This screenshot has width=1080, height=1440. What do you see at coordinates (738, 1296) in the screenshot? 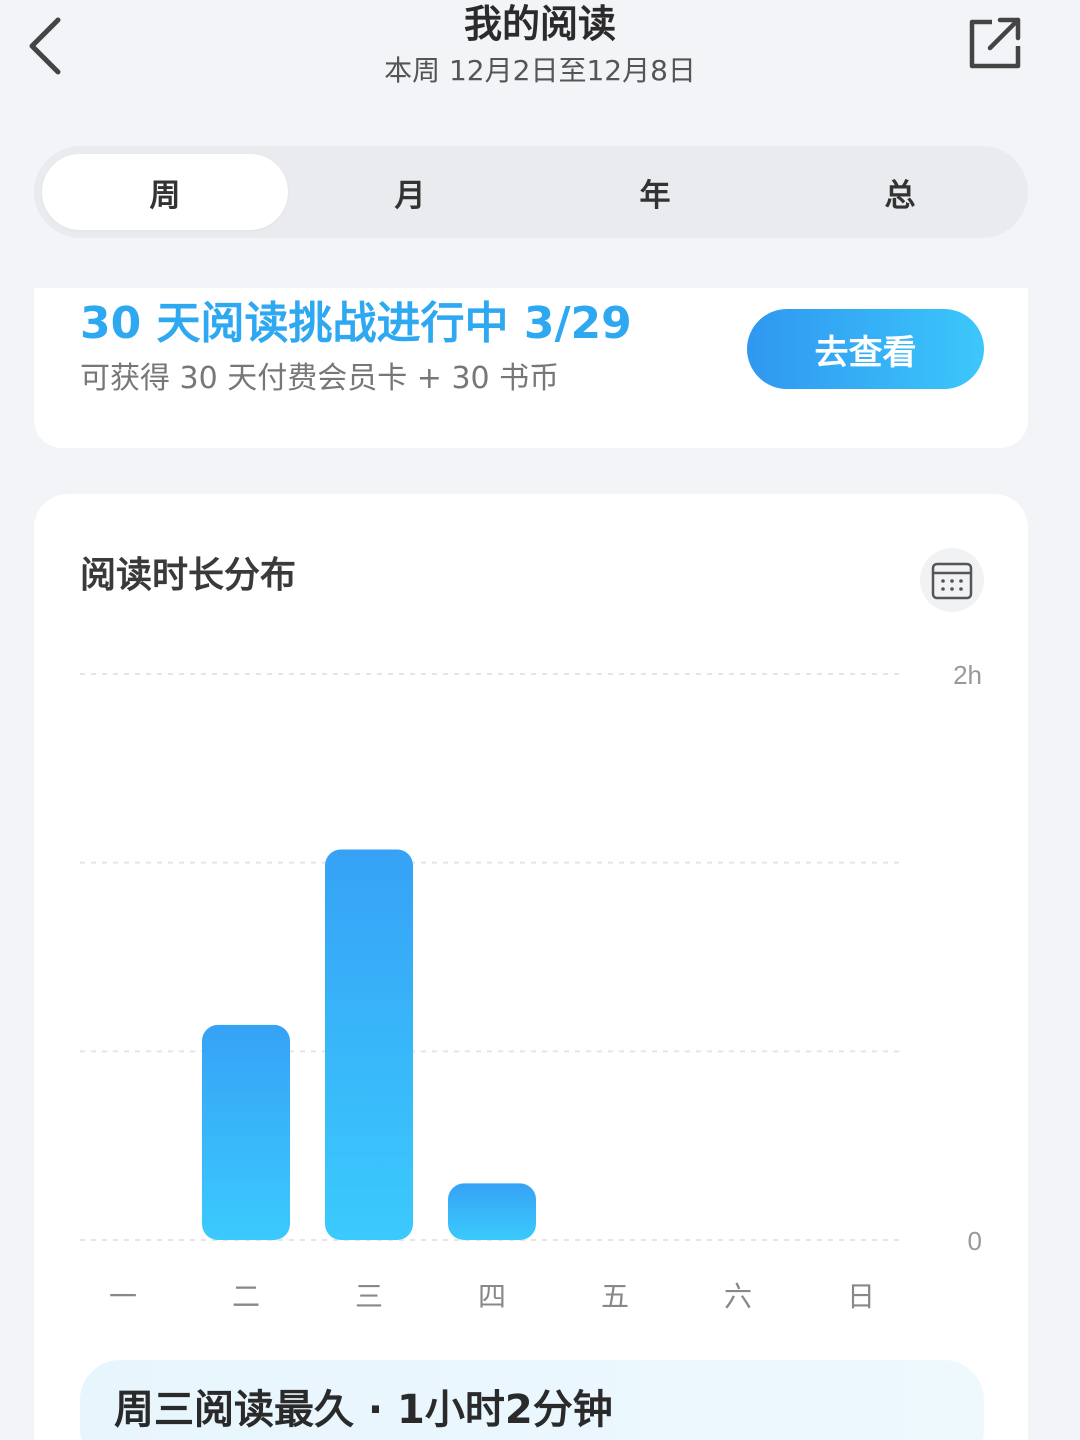
I see `x-tick-label: 六` at bounding box center [738, 1296].